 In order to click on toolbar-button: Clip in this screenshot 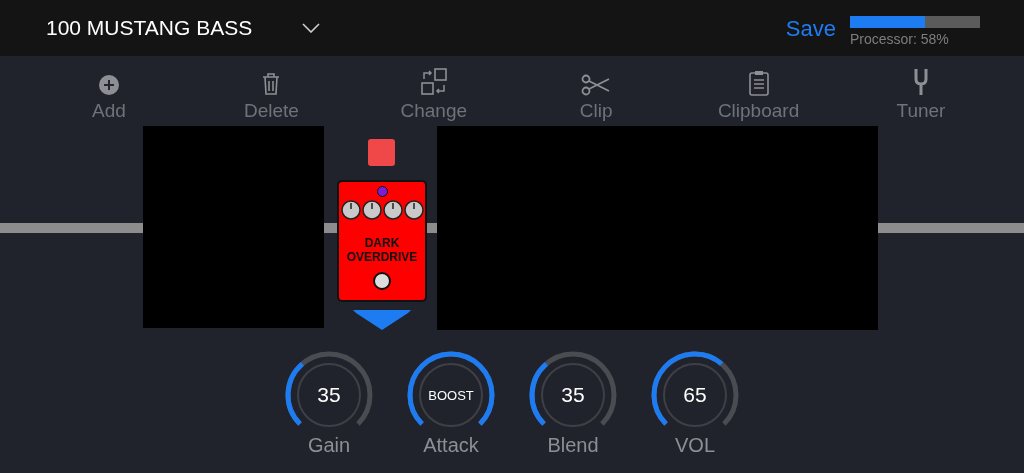, I will do `click(596, 94)`.